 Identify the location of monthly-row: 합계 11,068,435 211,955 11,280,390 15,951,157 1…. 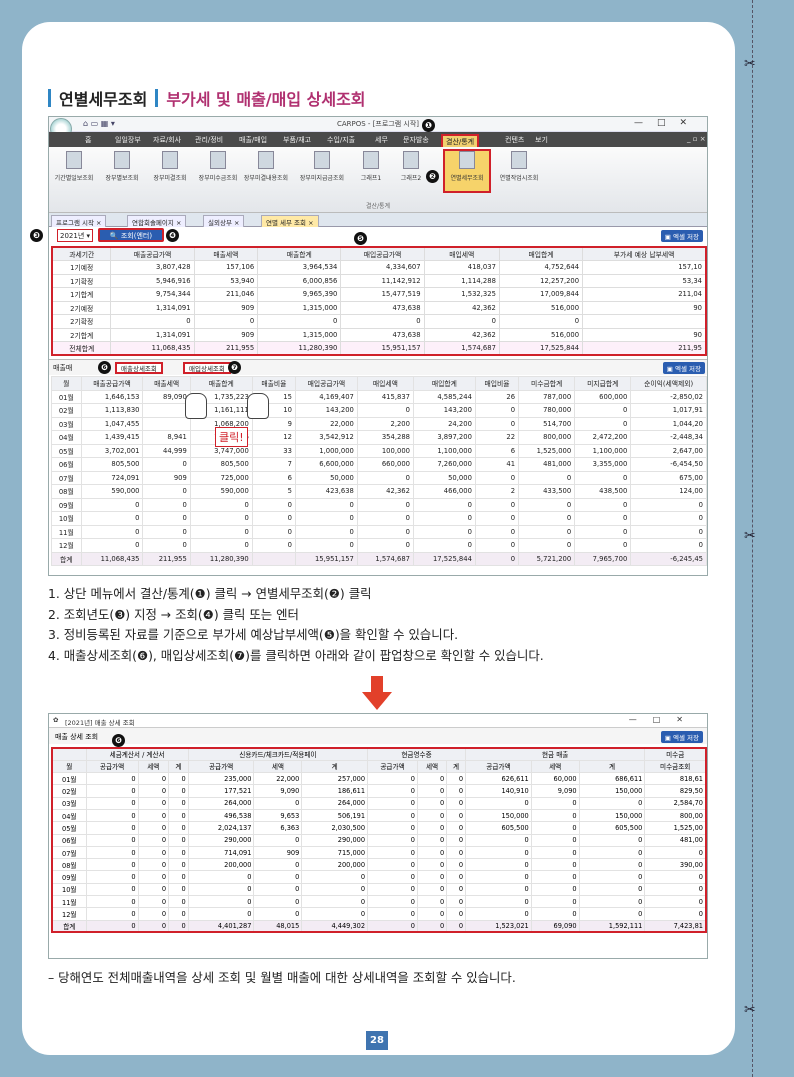
(379, 558).